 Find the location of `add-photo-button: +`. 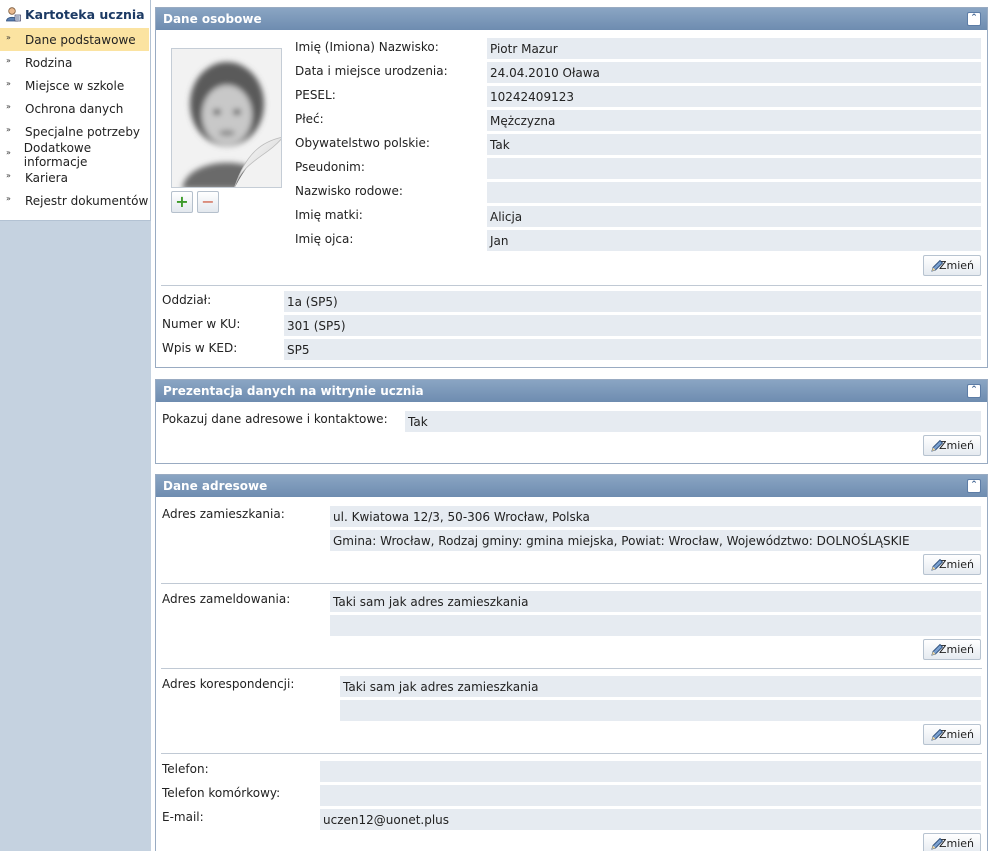

add-photo-button: + is located at coordinates (182, 202).